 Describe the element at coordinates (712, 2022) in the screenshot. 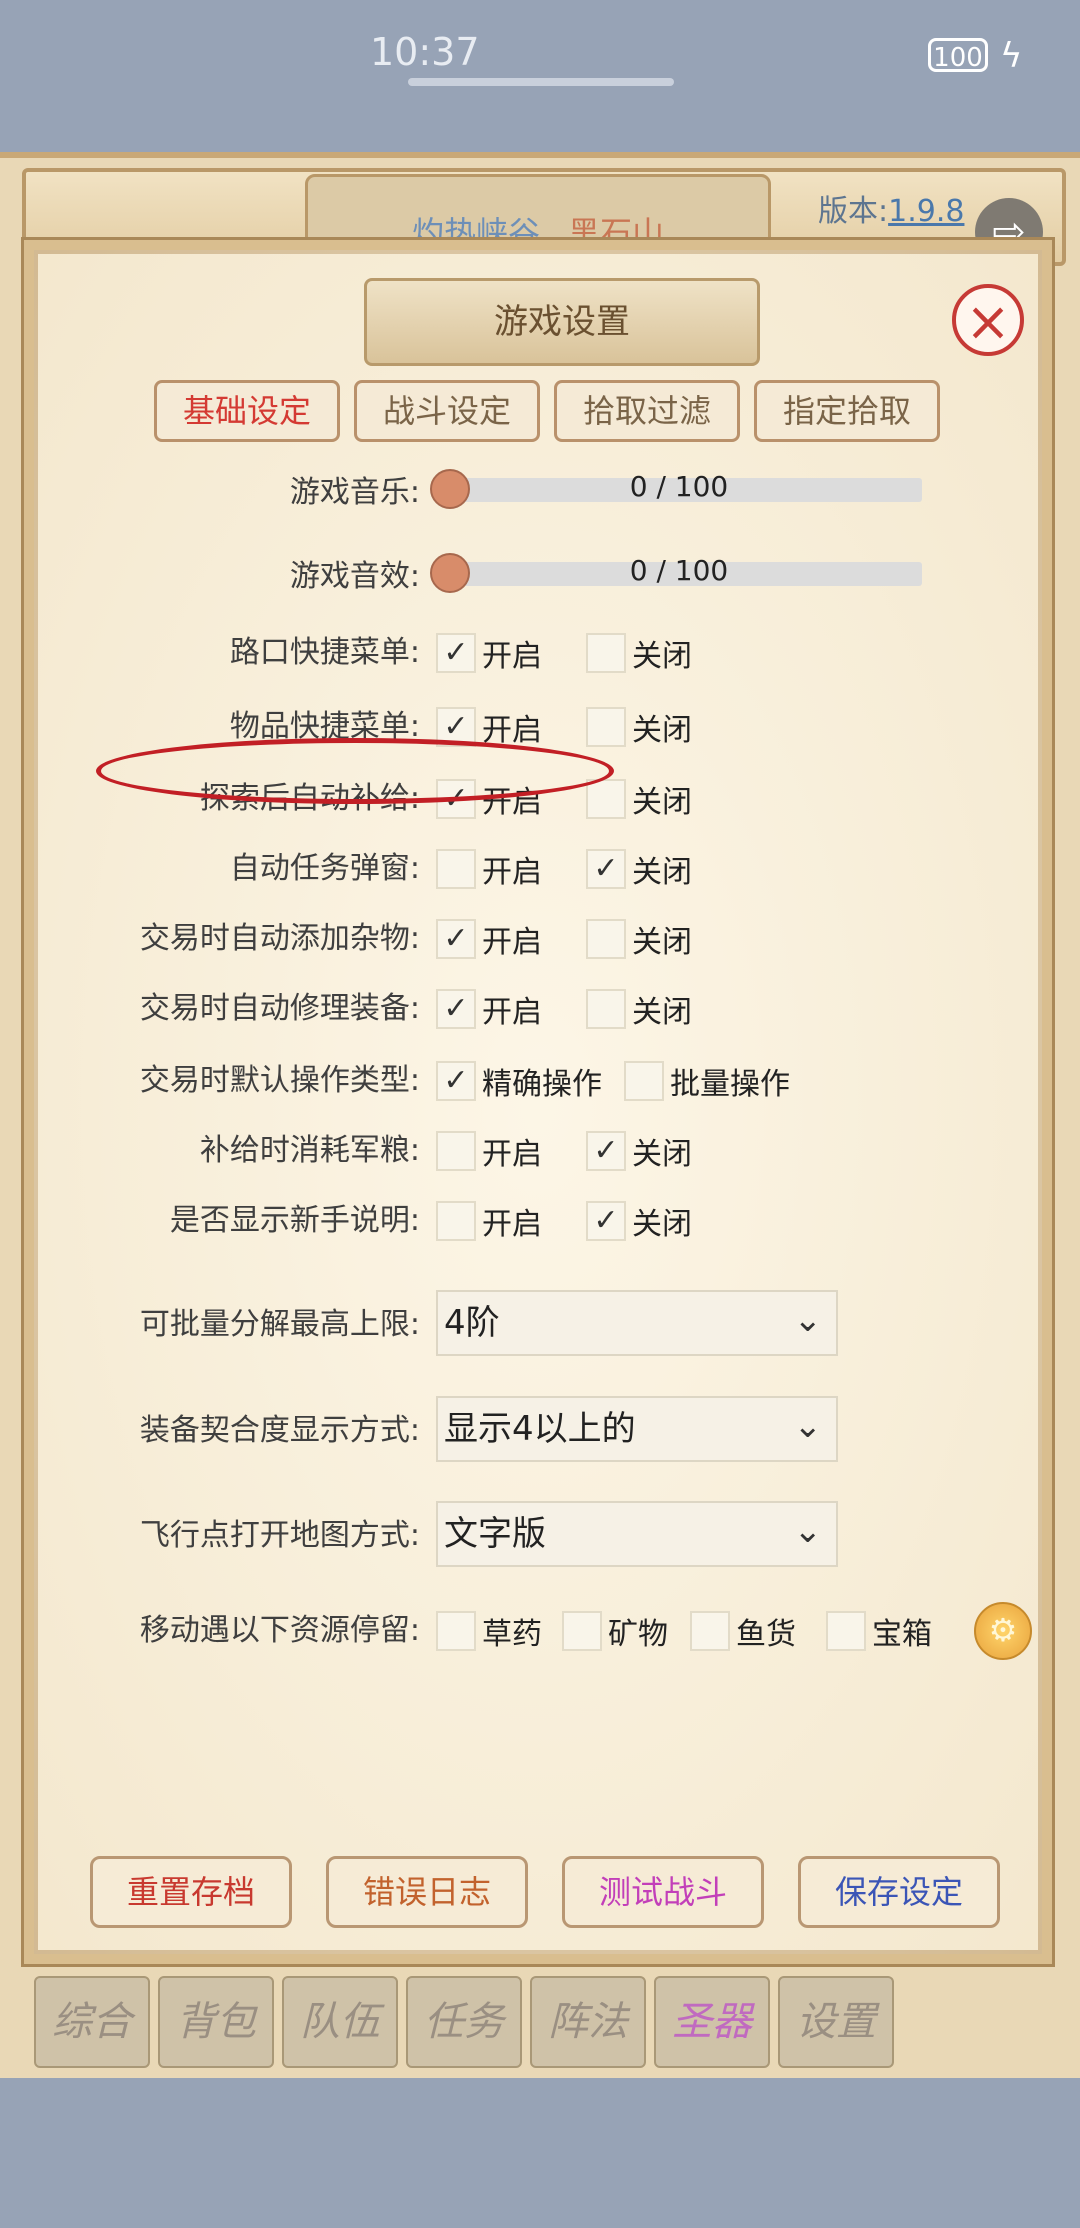

I see `bottom-tab-active: 圣器` at that location.